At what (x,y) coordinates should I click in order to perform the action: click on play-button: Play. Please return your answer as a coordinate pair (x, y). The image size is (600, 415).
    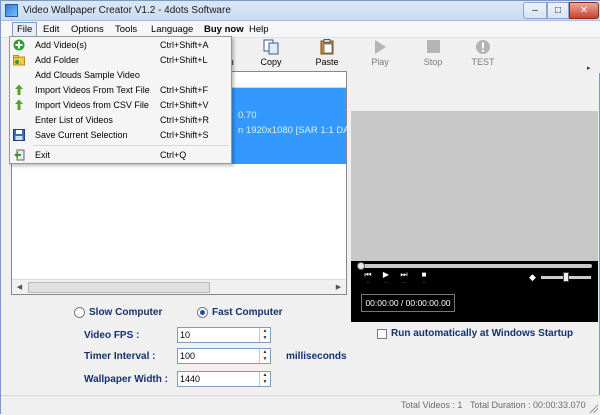
    Looking at the image, I should click on (380, 55).